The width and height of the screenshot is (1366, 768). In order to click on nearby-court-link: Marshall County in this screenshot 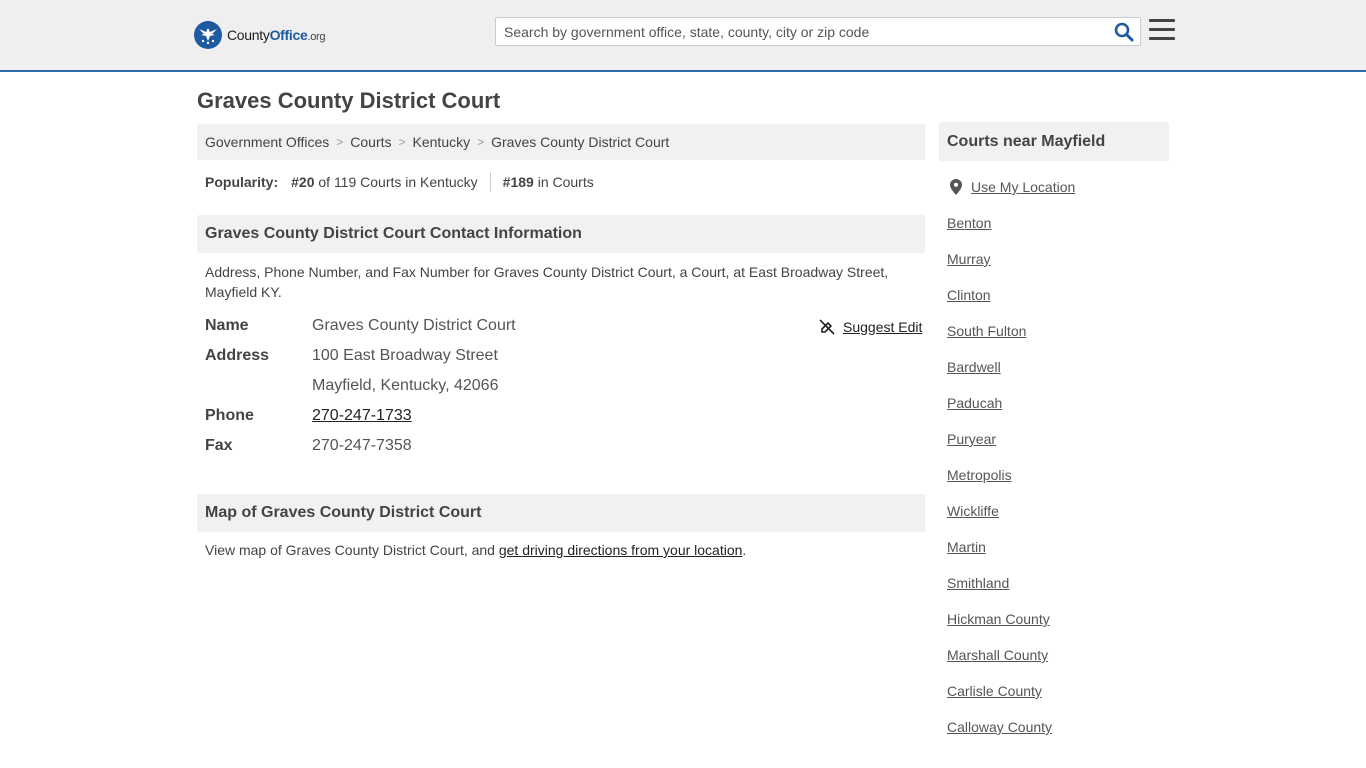, I will do `click(997, 655)`.